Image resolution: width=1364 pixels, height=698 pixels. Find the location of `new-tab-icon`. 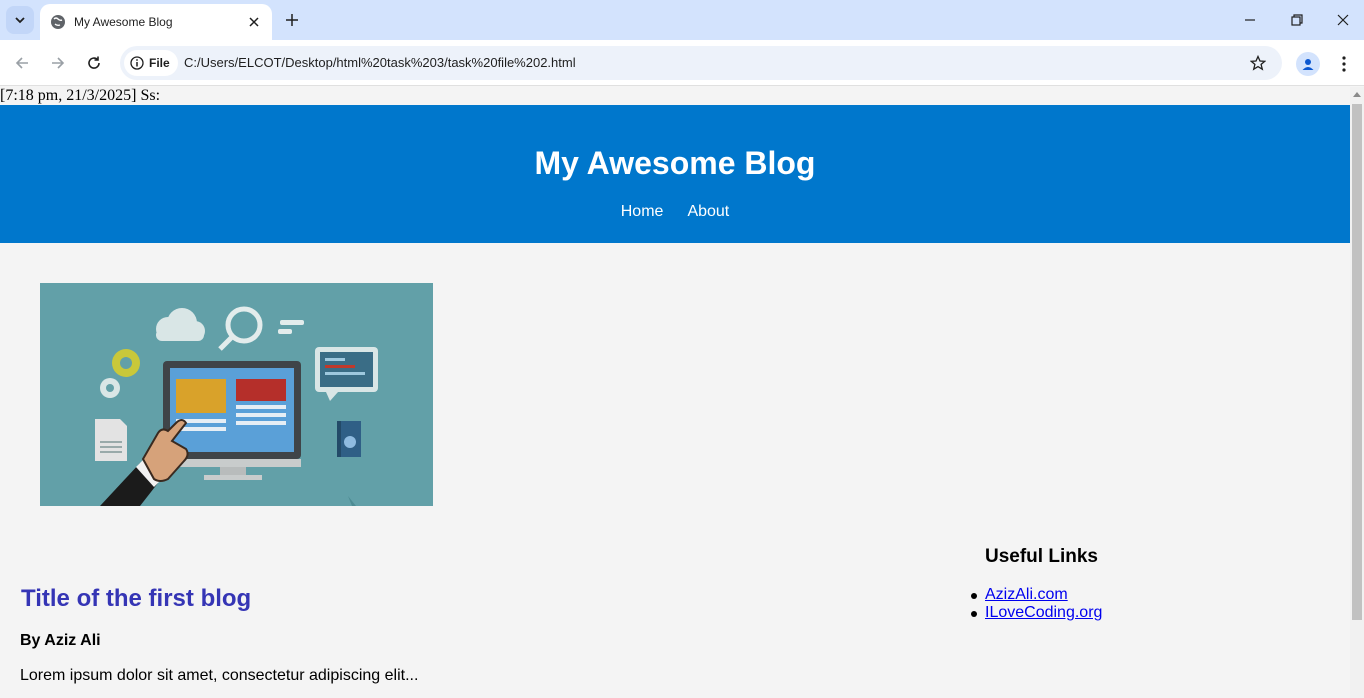

new-tab-icon is located at coordinates (292, 20).